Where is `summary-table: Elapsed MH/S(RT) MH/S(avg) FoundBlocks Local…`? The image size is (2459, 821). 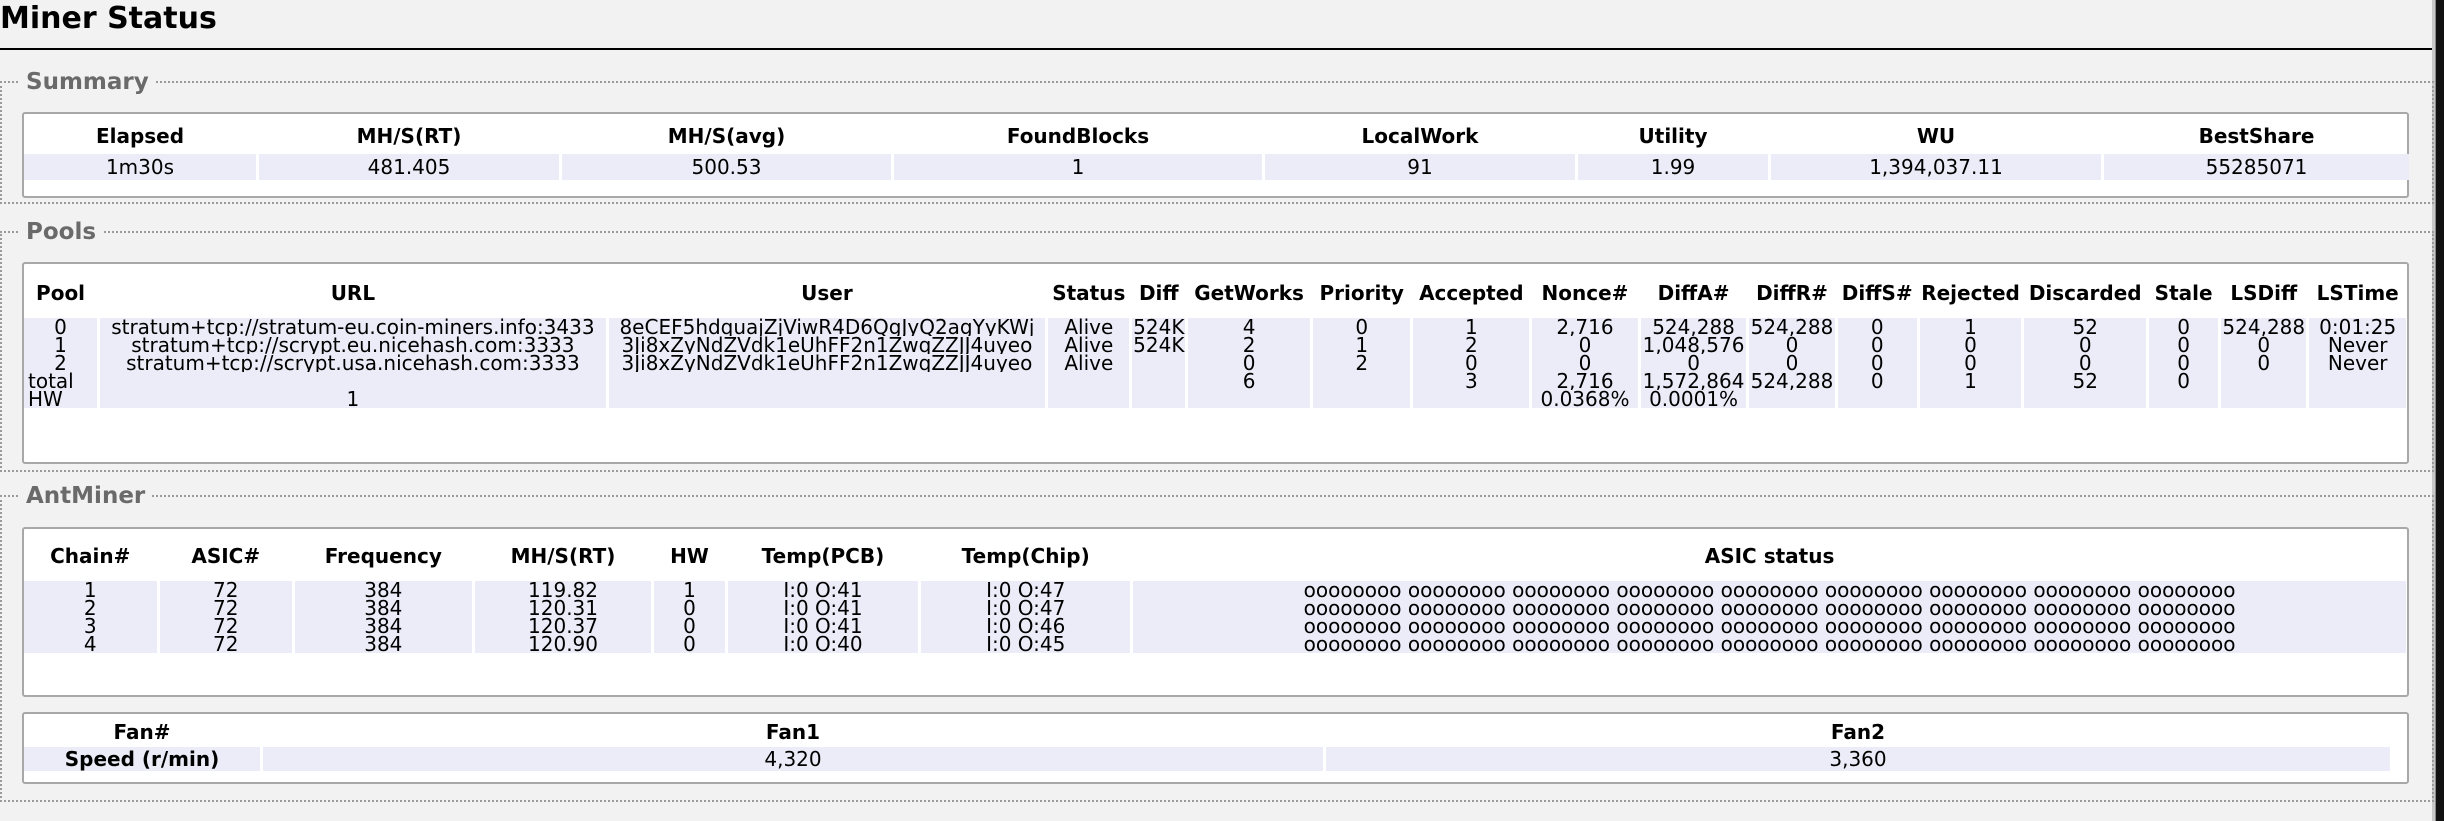
summary-table: Elapsed MH/S(RT) MH/S(avg) FoundBlocks Local… is located at coordinates (1216, 149).